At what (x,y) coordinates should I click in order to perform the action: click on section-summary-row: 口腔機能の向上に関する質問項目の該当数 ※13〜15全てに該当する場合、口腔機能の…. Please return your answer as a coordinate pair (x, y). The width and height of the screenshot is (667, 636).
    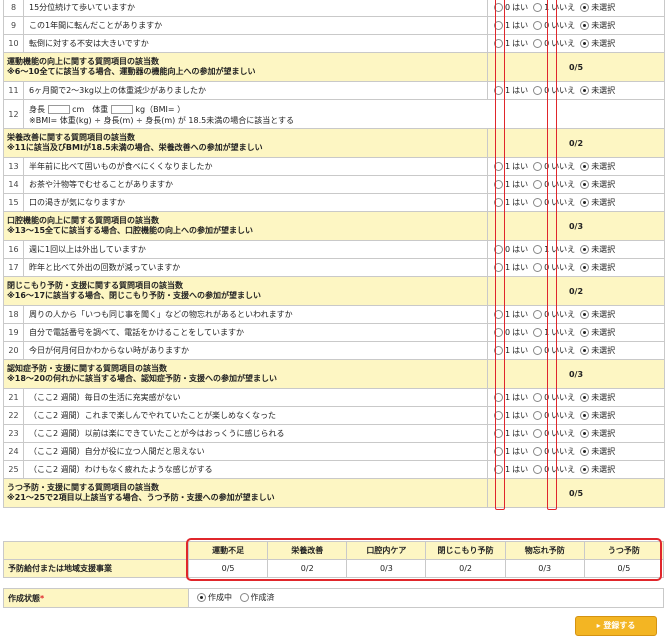
    Looking at the image, I should click on (334, 226).